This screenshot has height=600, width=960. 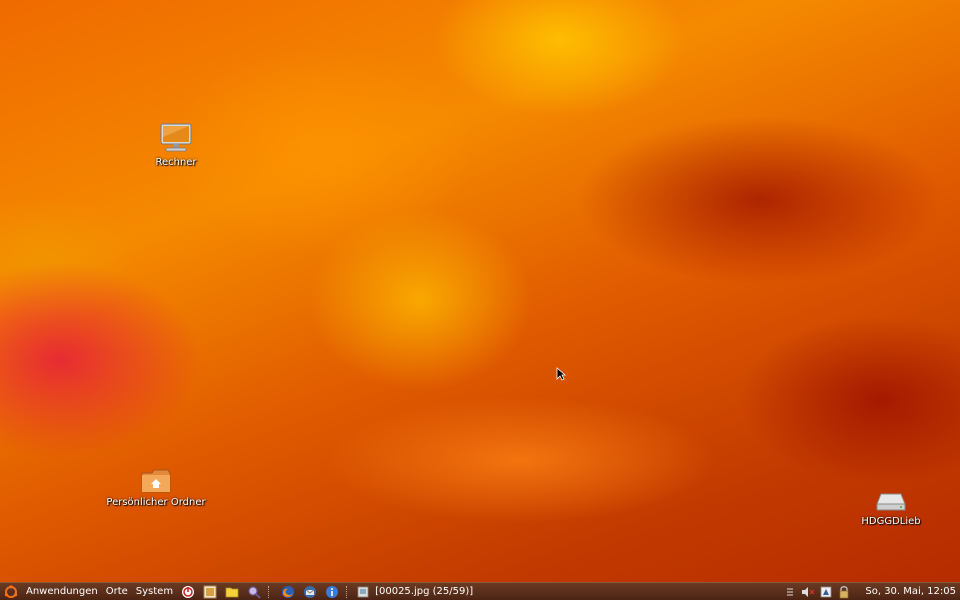 What do you see at coordinates (808, 592) in the screenshot?
I see `volume-muted-icon` at bounding box center [808, 592].